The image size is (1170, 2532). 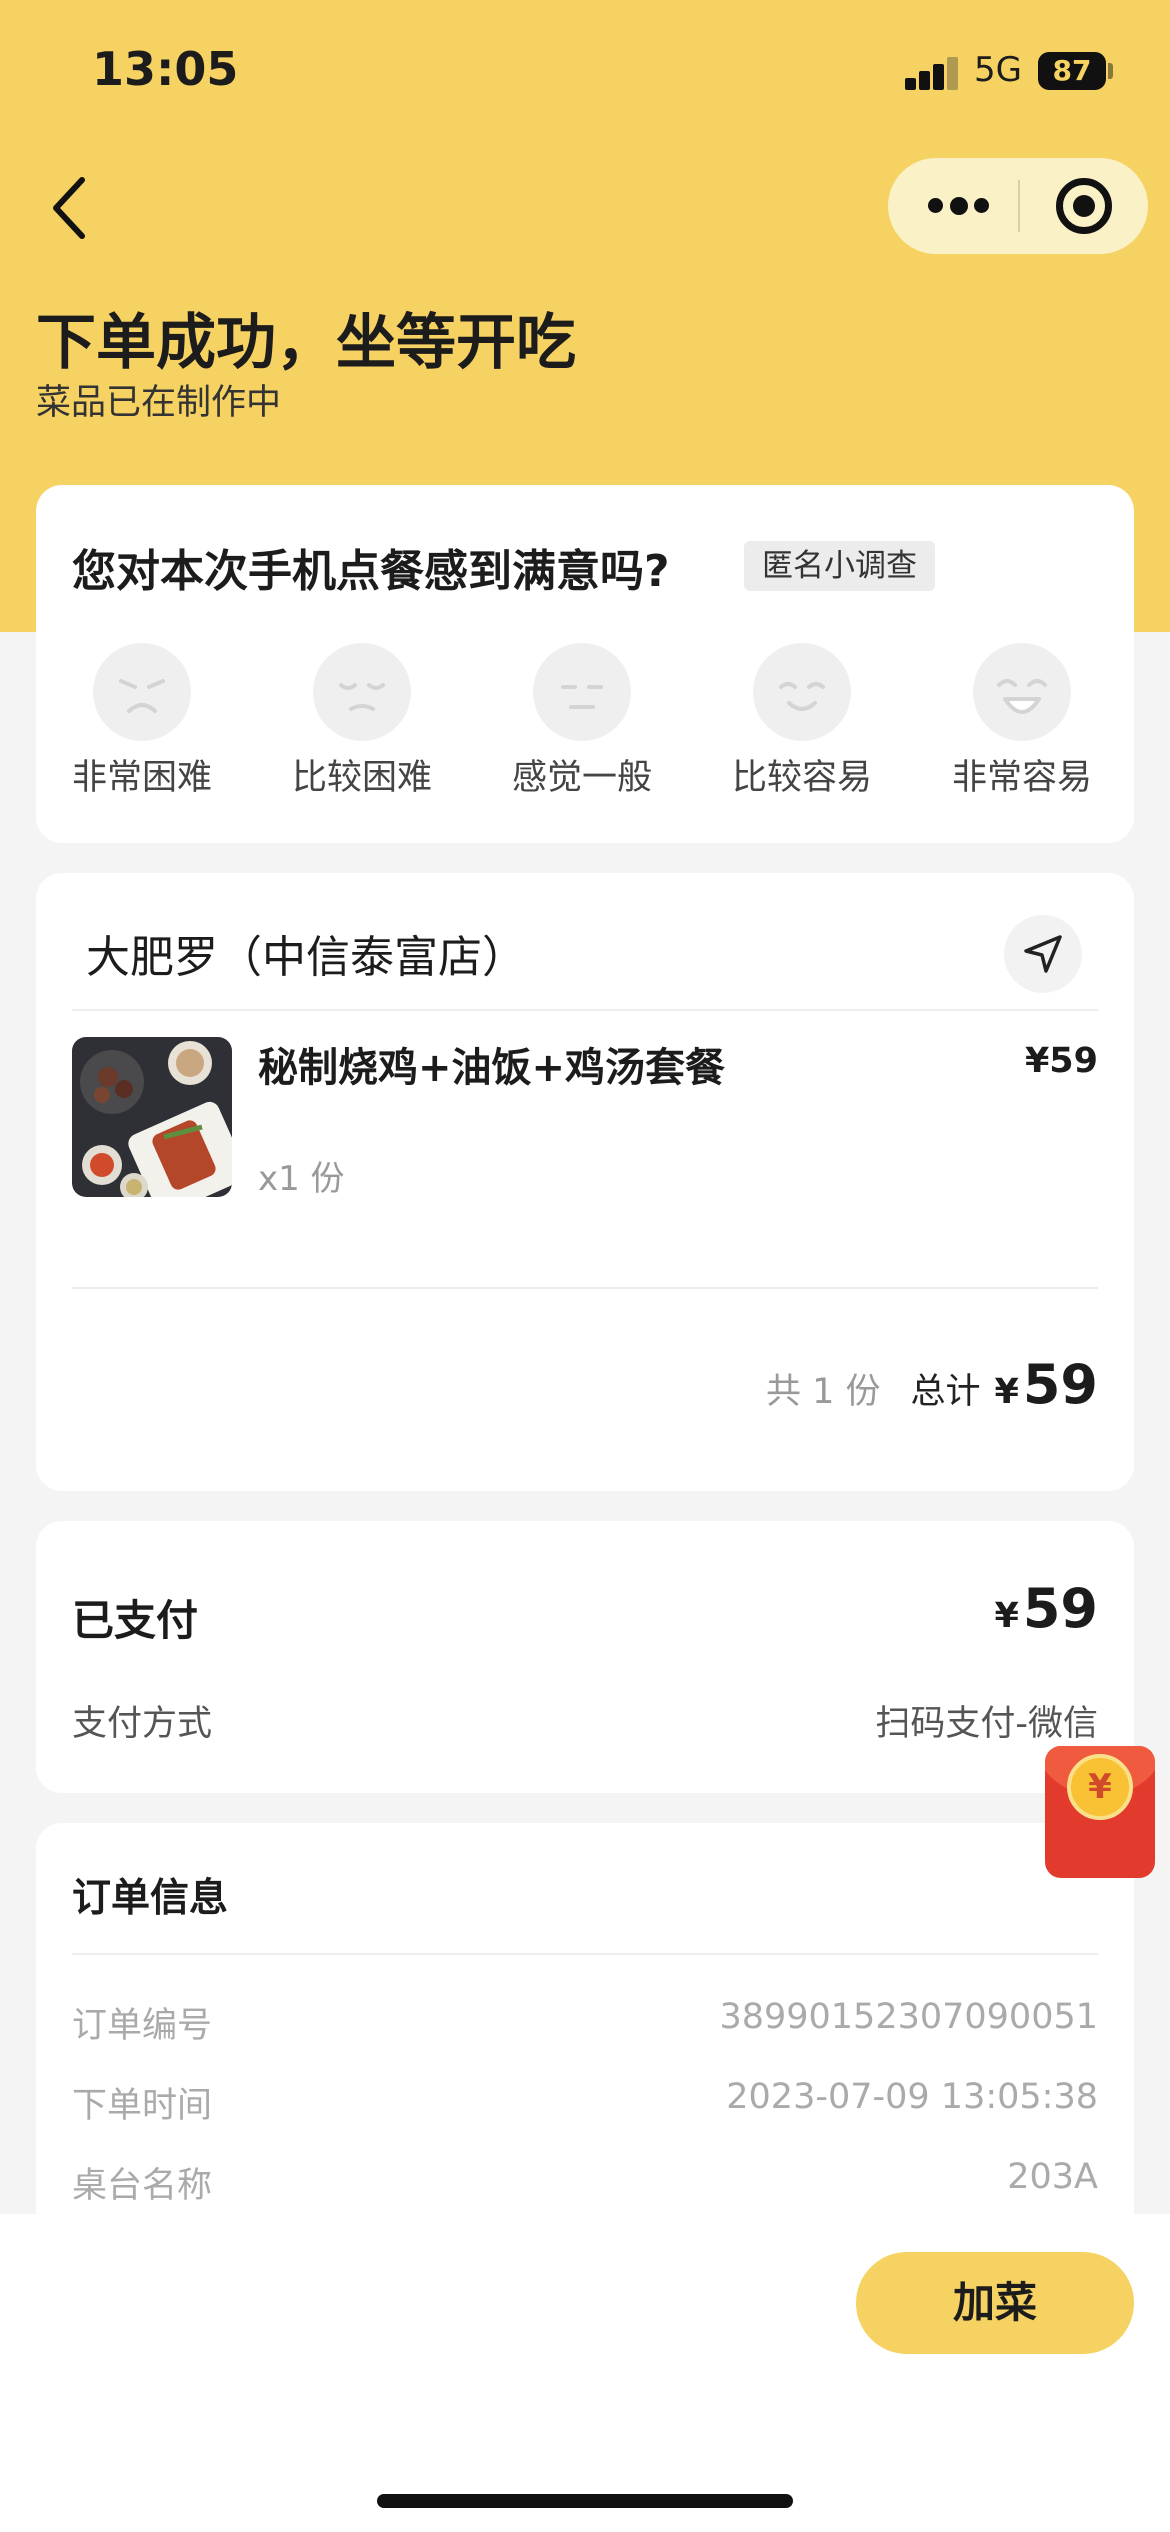 I want to click on total-label: 总计, so click(x=945, y=1392).